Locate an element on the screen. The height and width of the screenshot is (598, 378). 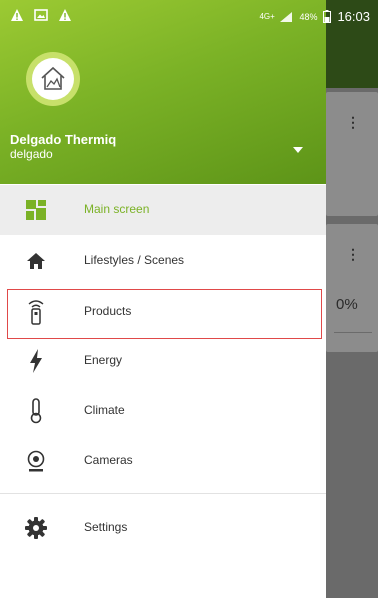
account-name: Delgado Thermiq is located at coordinates (63, 139).